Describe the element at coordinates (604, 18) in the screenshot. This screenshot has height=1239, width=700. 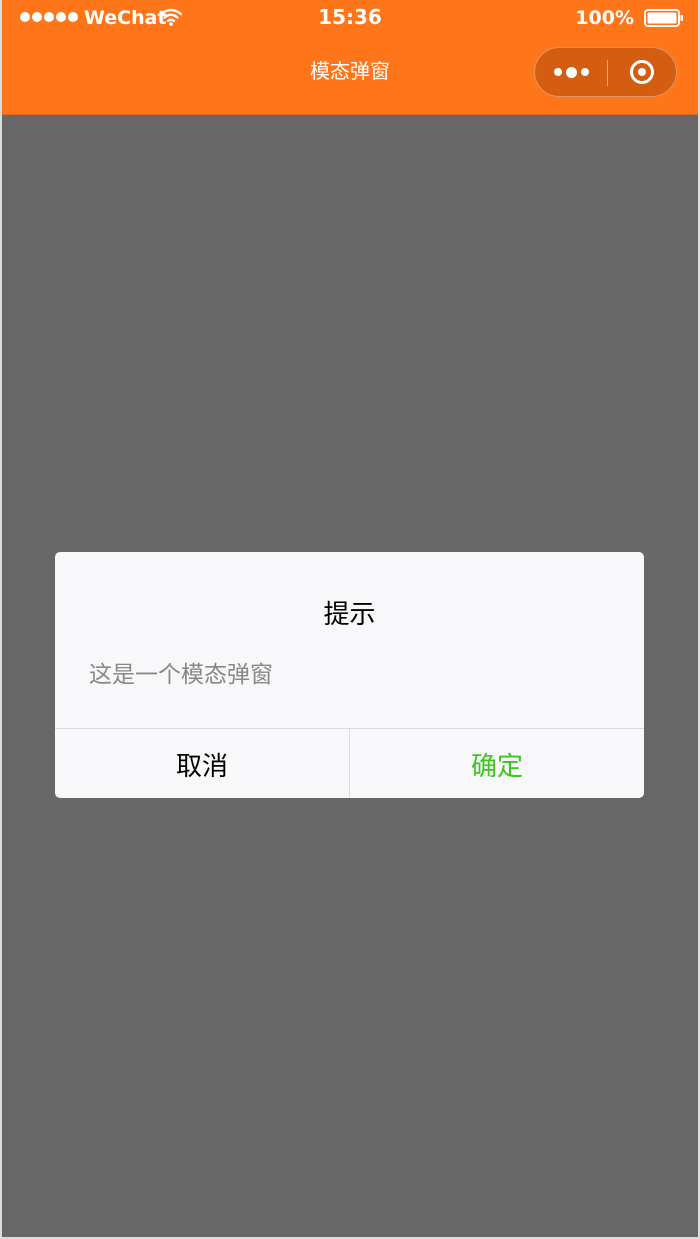
I see `battery-percentage: 100%` at that location.